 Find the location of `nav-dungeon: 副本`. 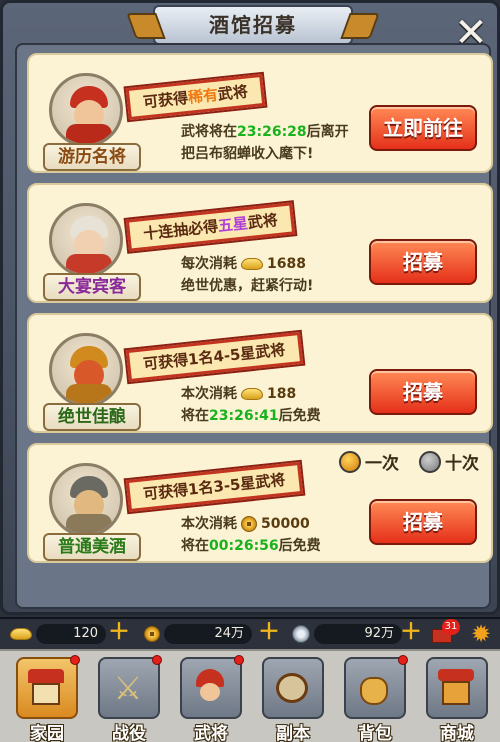

nav-dungeon: 副本 is located at coordinates (293, 699).